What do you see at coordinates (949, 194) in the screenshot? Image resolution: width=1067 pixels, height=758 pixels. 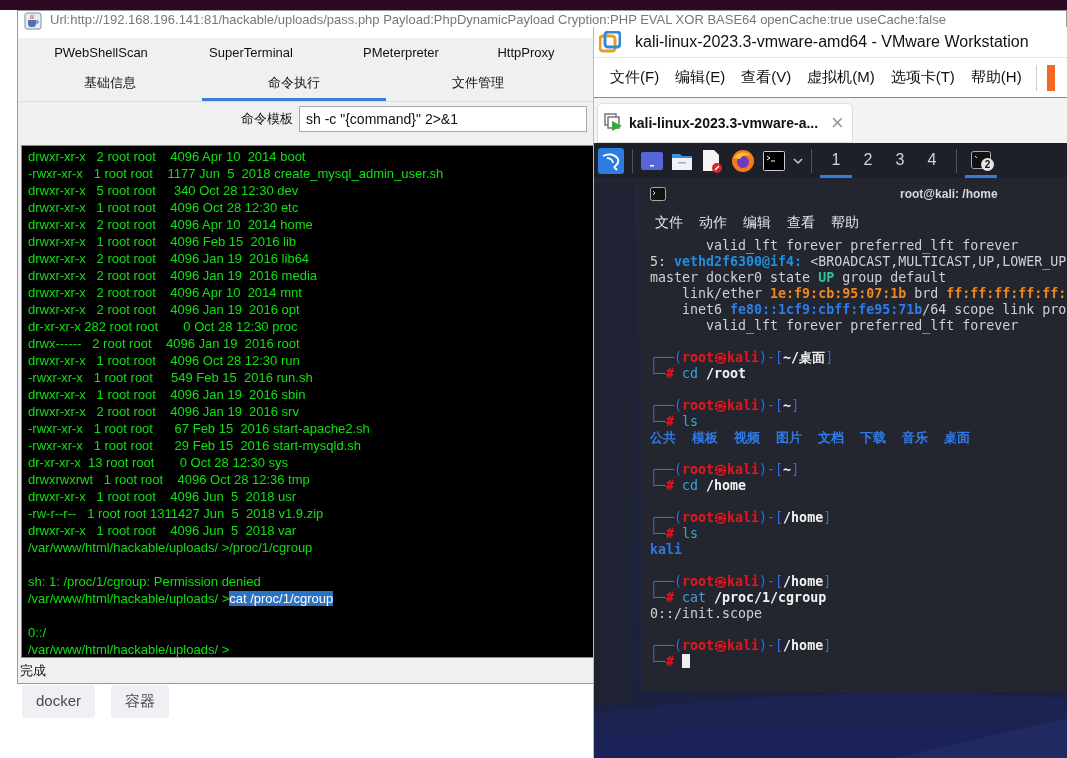 I see `window-title: root@kali: /home` at bounding box center [949, 194].